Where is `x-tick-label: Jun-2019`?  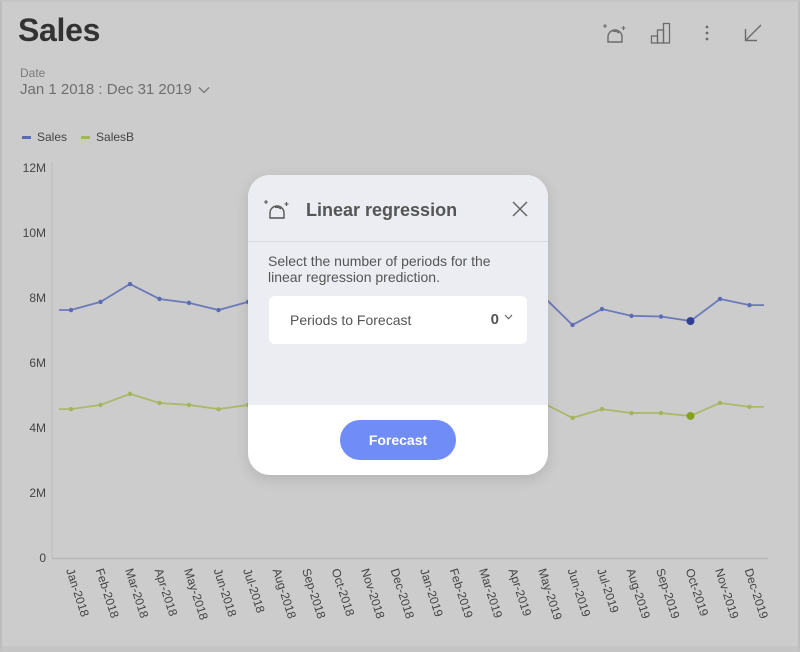 x-tick-label: Jun-2019 is located at coordinates (579, 593).